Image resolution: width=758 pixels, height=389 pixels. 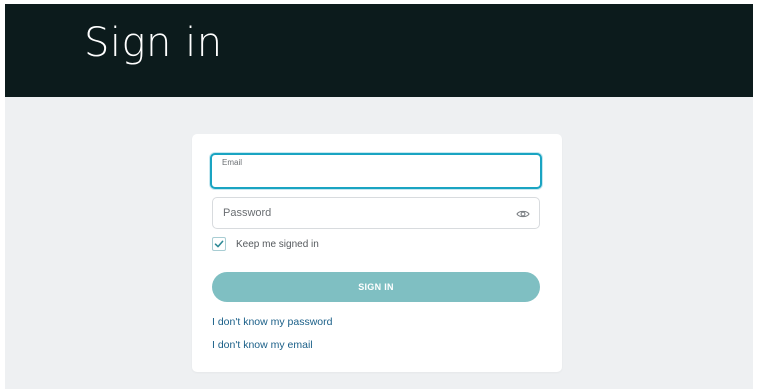 I want to click on keep-signed-in-checkbox, so click(x=219, y=244).